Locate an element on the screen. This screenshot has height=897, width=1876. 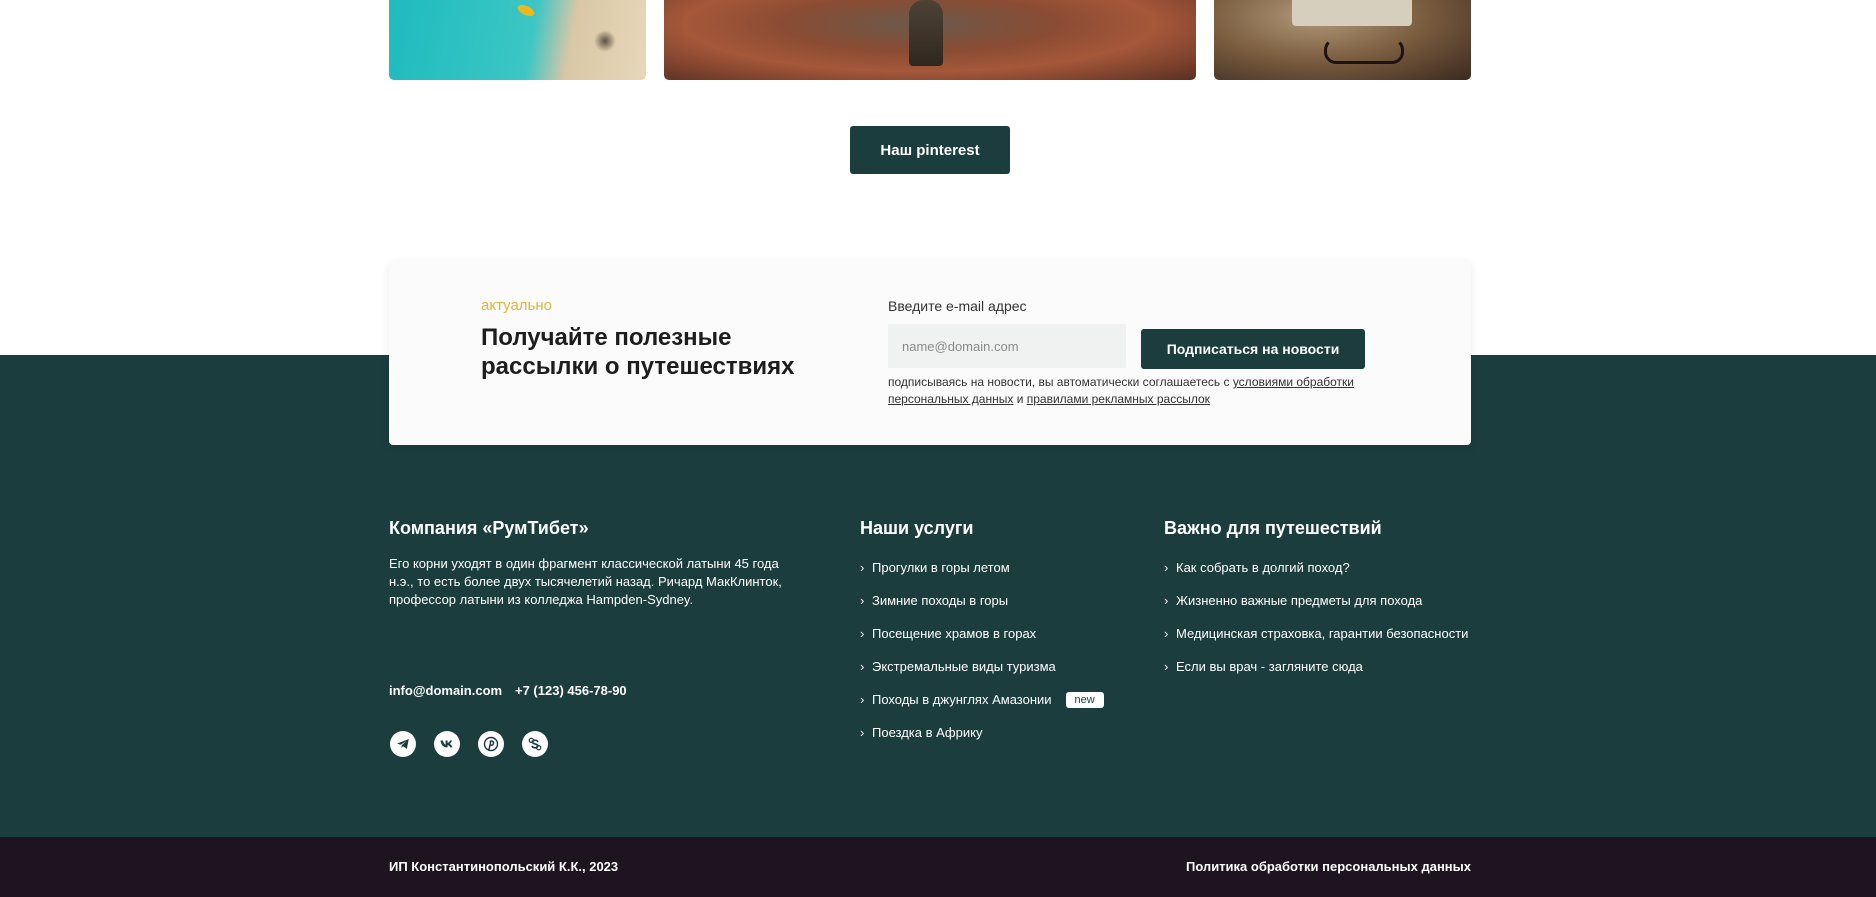
services-item-label: Зимние походы в горы is located at coordinates (940, 600).